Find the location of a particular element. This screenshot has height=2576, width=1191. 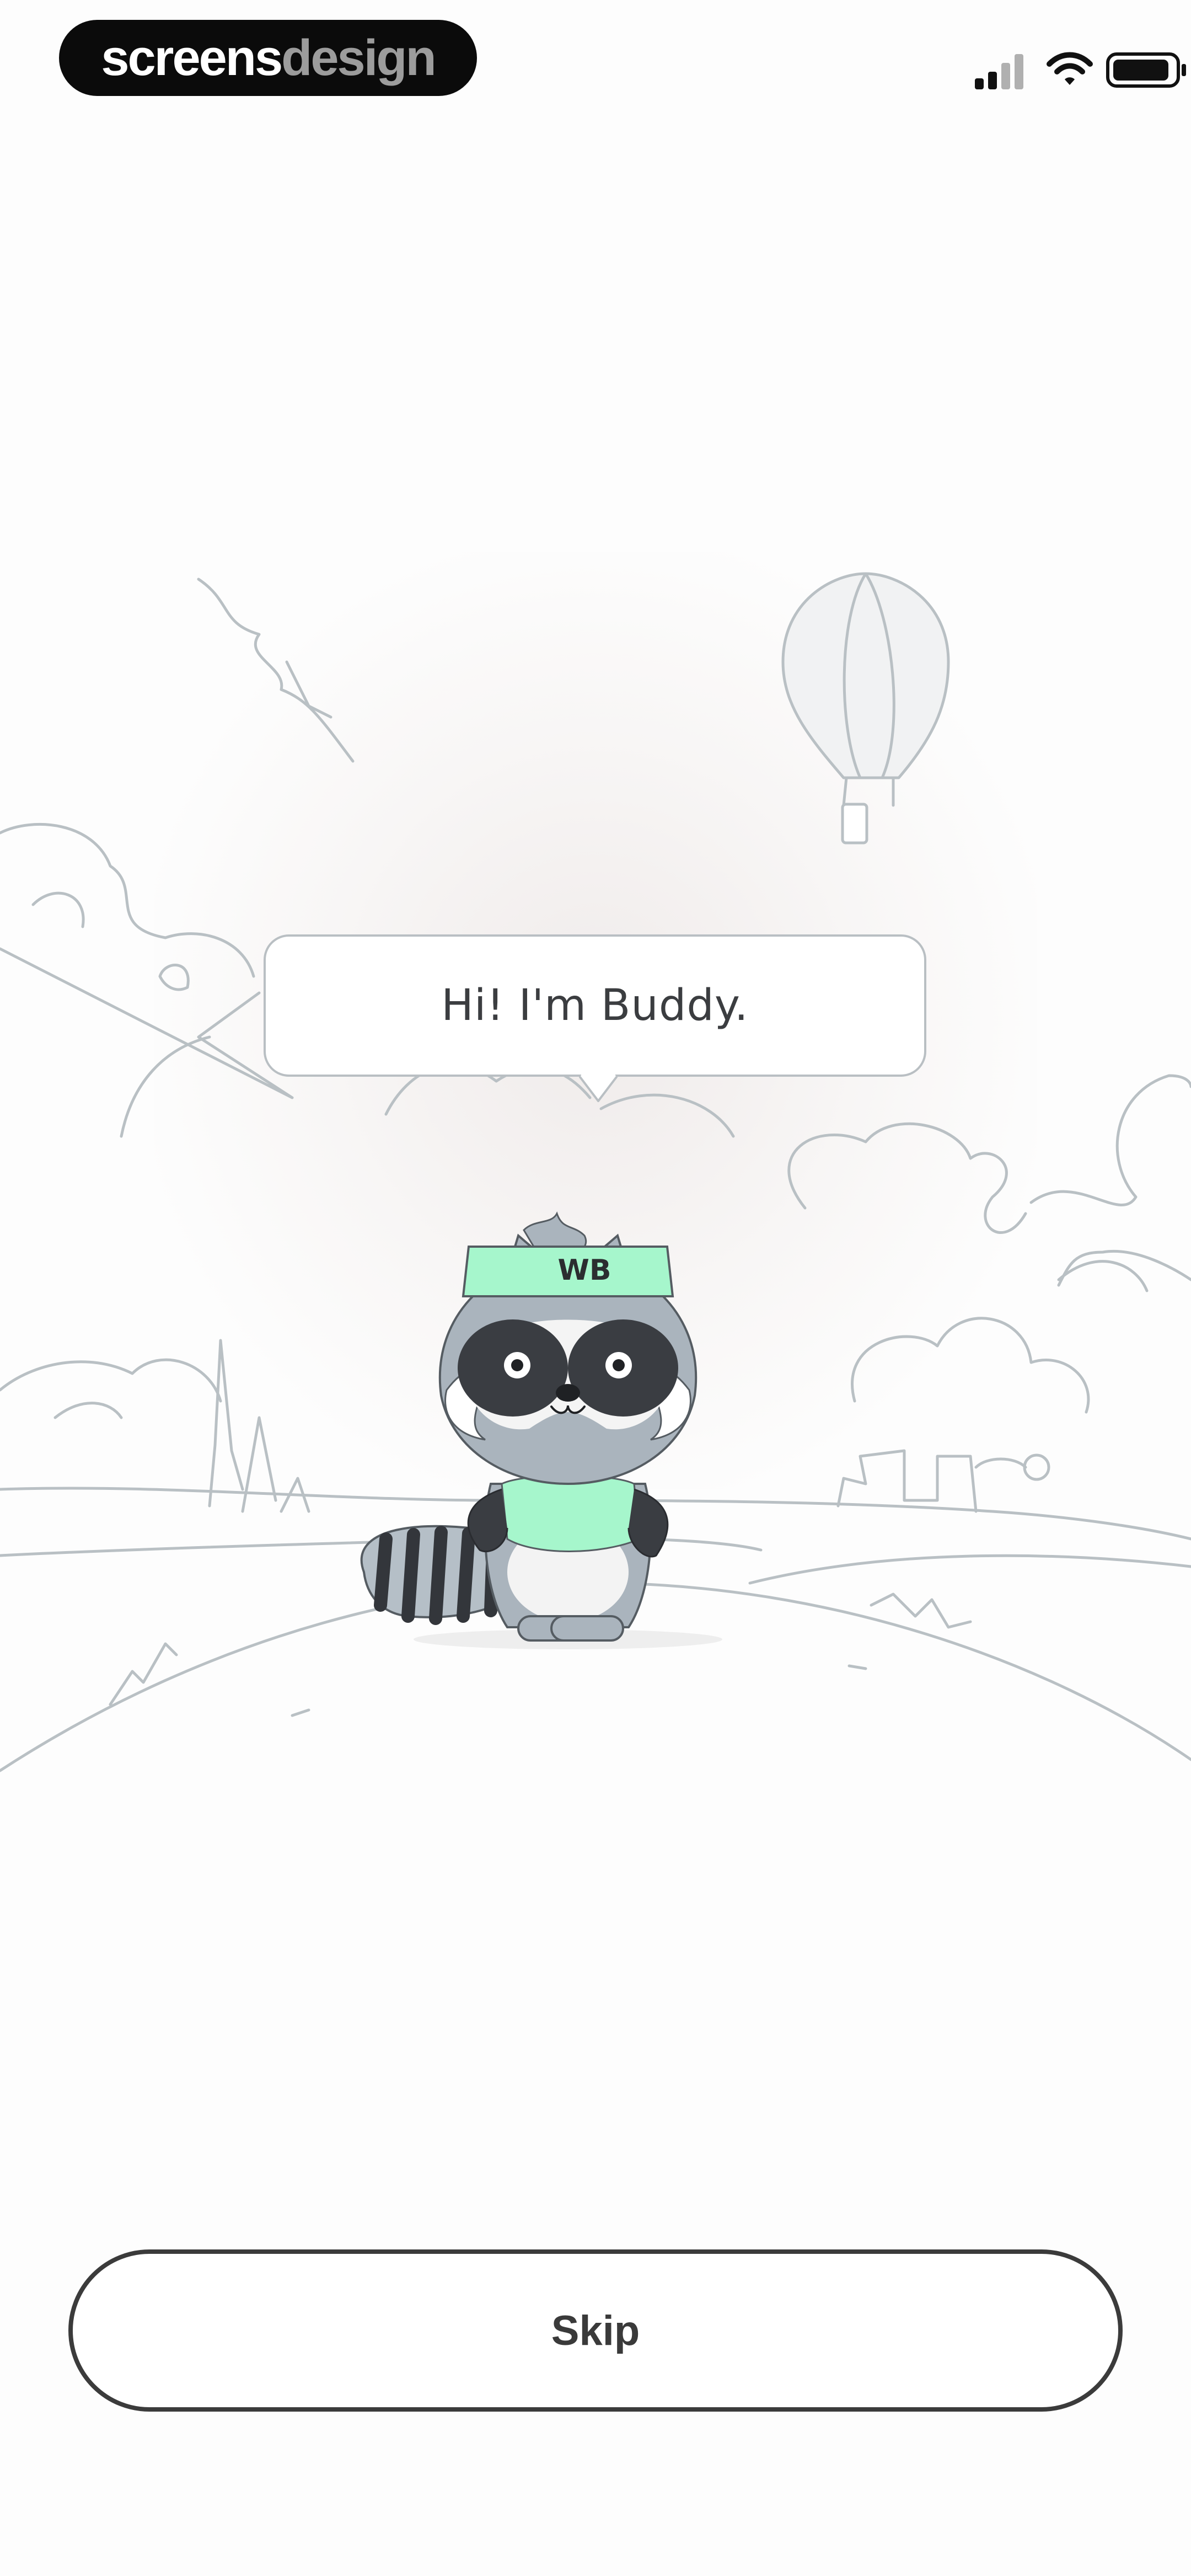

brand-logo: screens design is located at coordinates (268, 58).